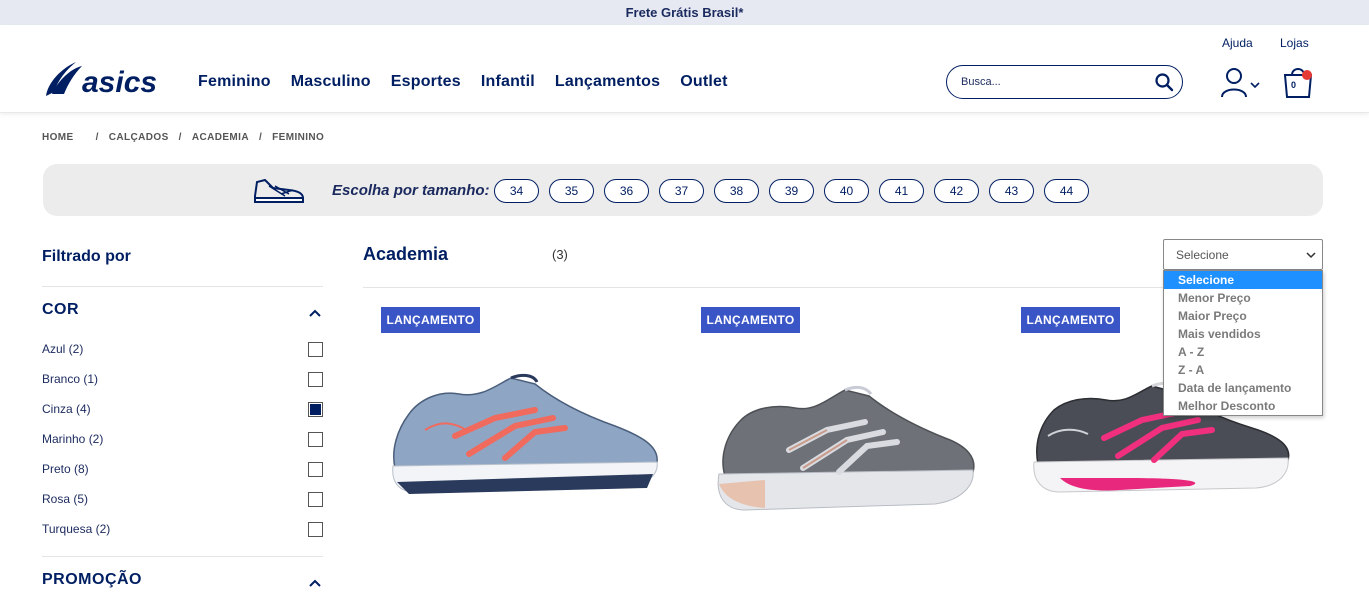 The image size is (1369, 592). What do you see at coordinates (182, 529) in the screenshot?
I see `facet-option-turquesa: Turquesa (2)` at bounding box center [182, 529].